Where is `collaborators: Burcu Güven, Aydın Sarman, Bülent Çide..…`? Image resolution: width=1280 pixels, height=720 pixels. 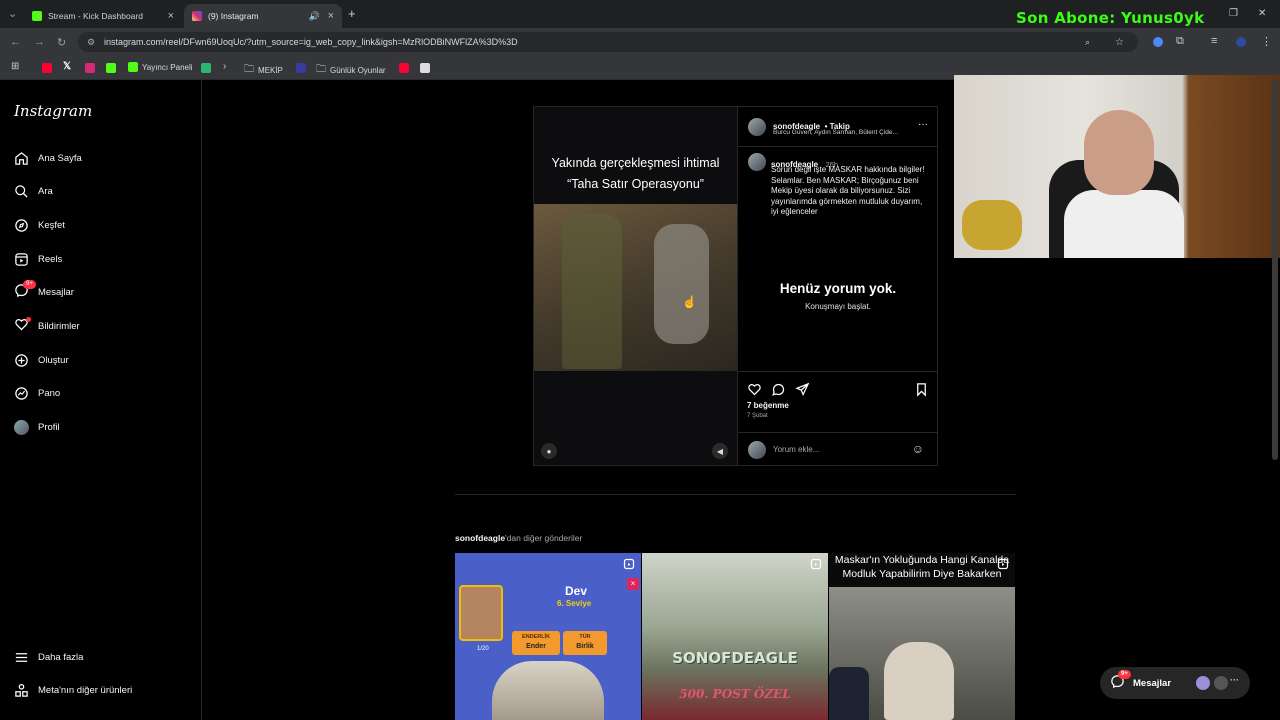 collaborators: Burcu Güven, Aydın Sarman, Bülent Çide..… is located at coordinates (835, 132).